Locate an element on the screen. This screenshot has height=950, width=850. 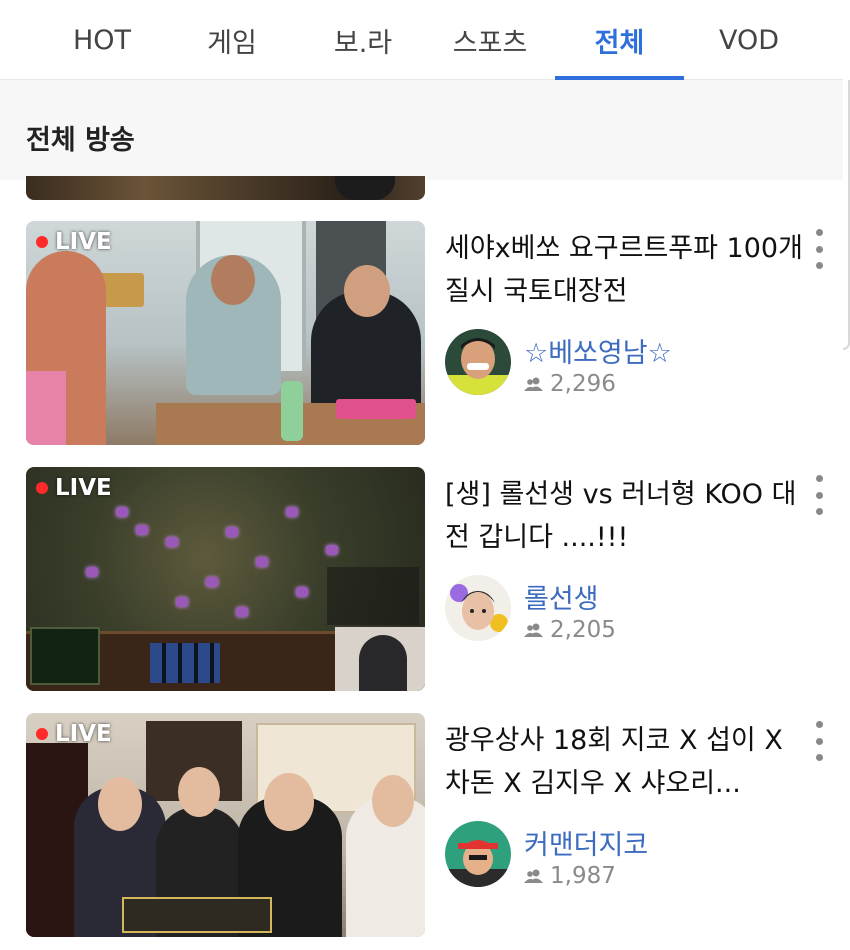
tab-bora: 보.라 is located at coordinates (363, 40).